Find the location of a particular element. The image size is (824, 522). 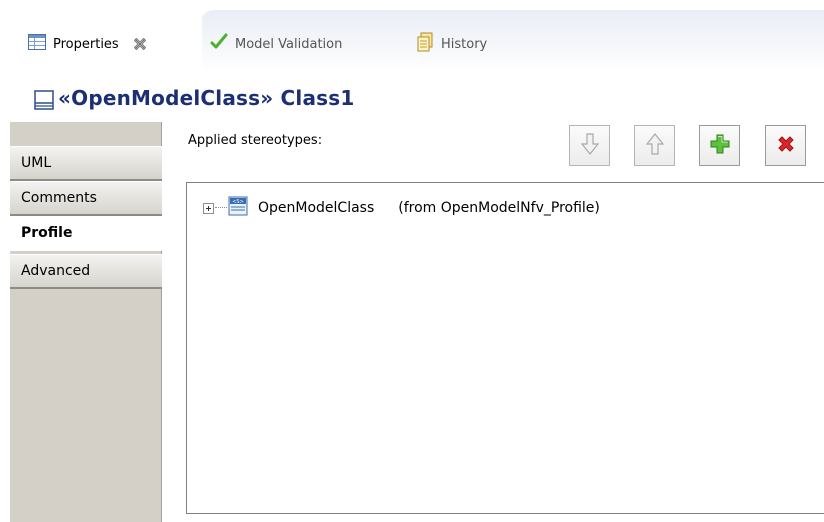

remove-button is located at coordinates (785, 145).